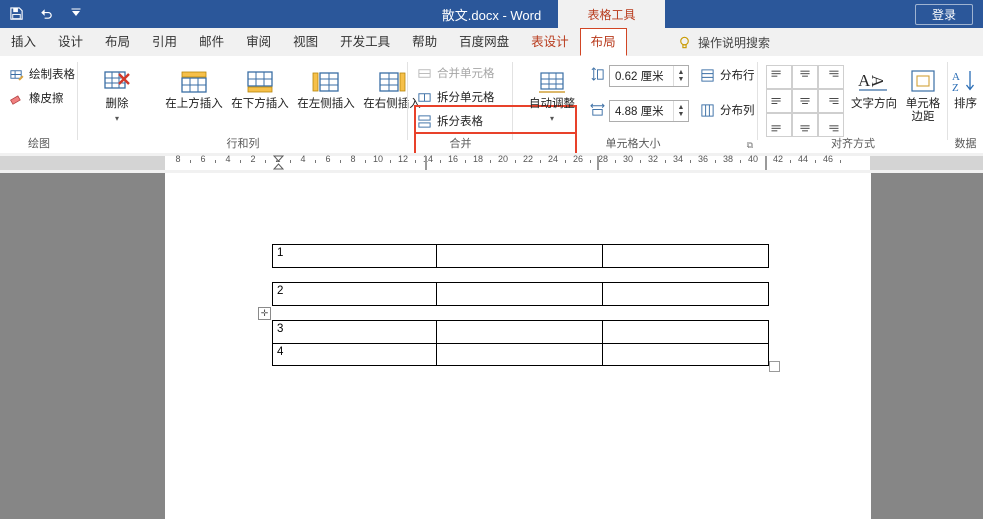 The height and width of the screenshot is (519, 983). Describe the element at coordinates (117, 42) in the screenshot. I see `ribbon-tab-2: 布局` at that location.